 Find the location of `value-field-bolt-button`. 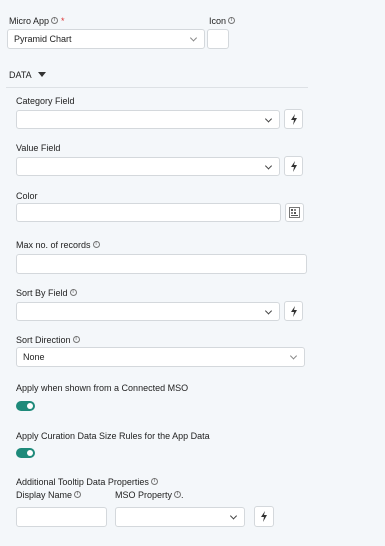

value-field-bolt-button is located at coordinates (293, 166).